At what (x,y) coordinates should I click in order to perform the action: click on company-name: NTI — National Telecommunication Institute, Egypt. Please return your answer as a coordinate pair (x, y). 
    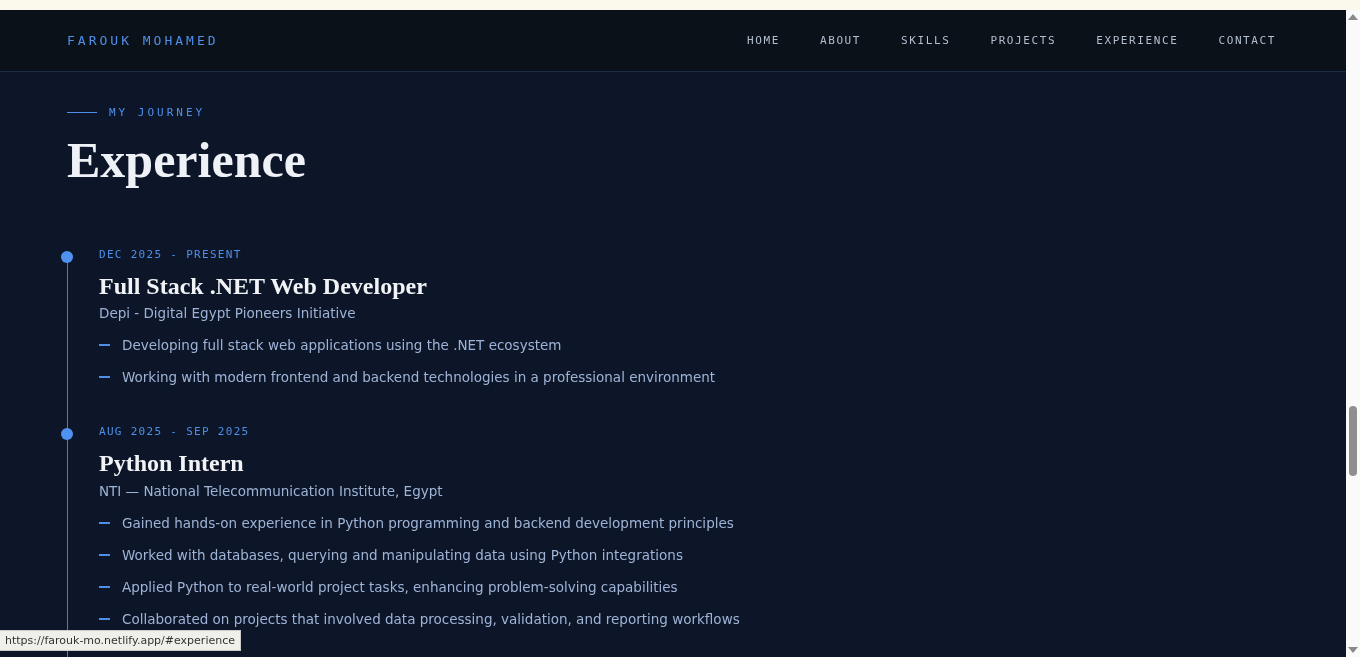
    Looking at the image, I should click on (271, 490).